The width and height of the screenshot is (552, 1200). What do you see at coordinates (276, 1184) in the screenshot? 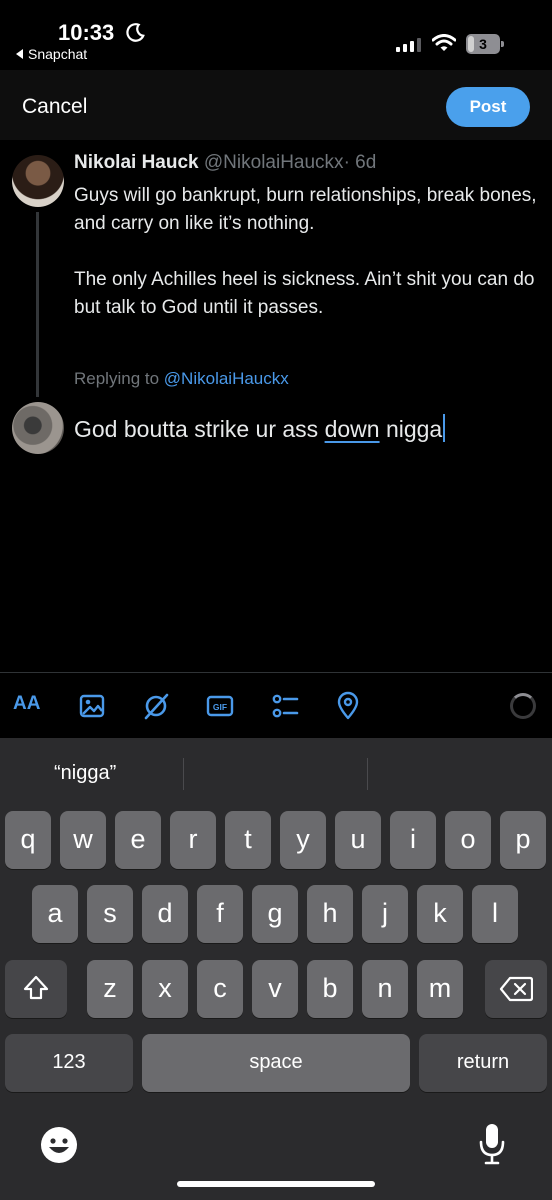
I see `home-indicator` at bounding box center [276, 1184].